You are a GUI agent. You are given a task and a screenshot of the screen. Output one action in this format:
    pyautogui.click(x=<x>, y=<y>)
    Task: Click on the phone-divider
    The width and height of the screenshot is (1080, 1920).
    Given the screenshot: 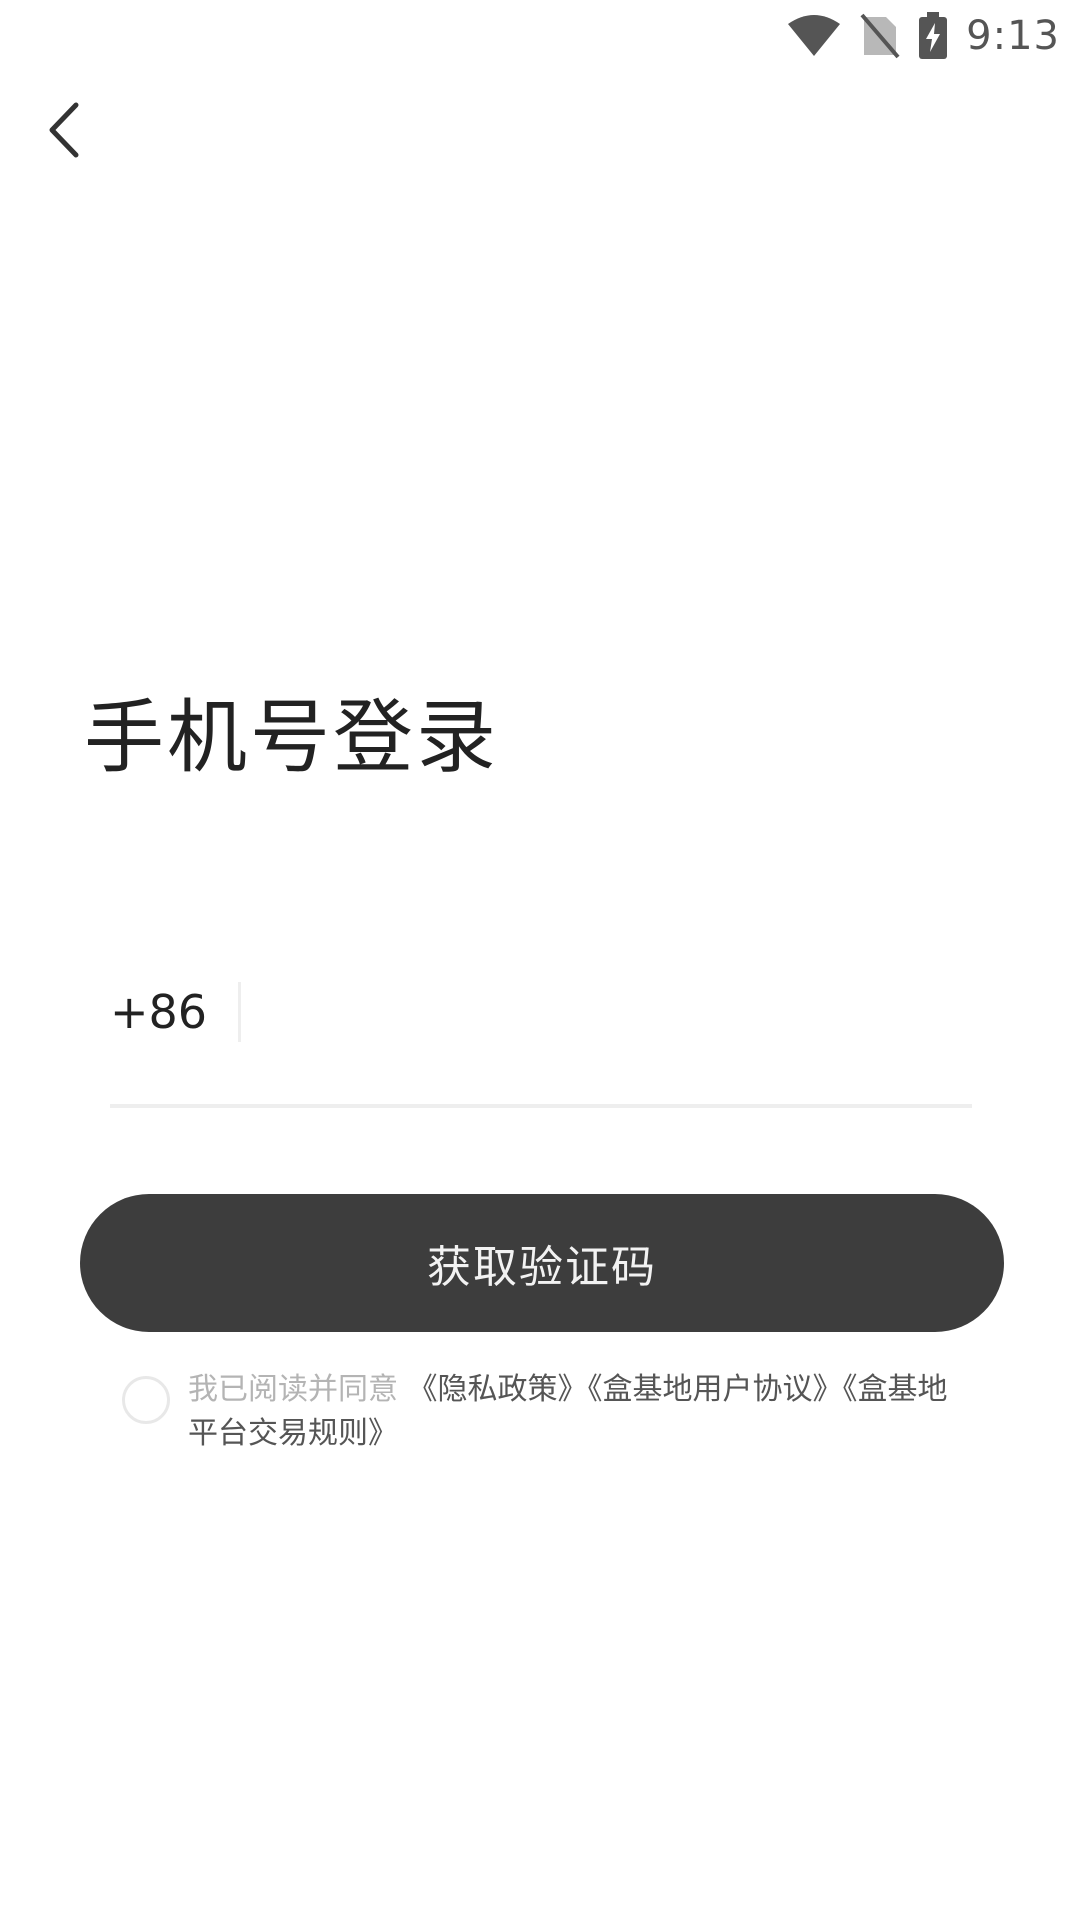 What is the action you would take?
    pyautogui.click(x=239, y=1012)
    